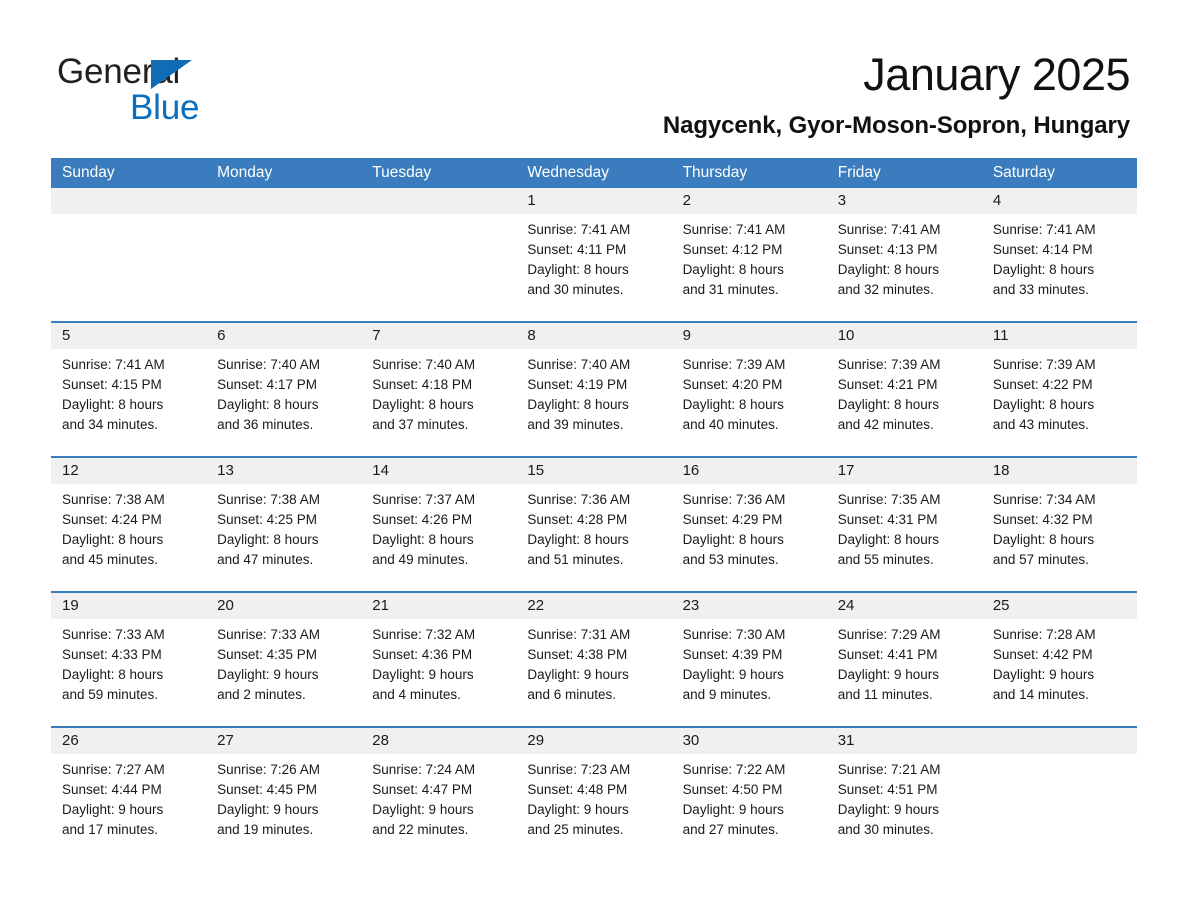 Image resolution: width=1188 pixels, height=918 pixels. What do you see at coordinates (749, 336) in the screenshot?
I see `day-number-band: 9` at bounding box center [749, 336].